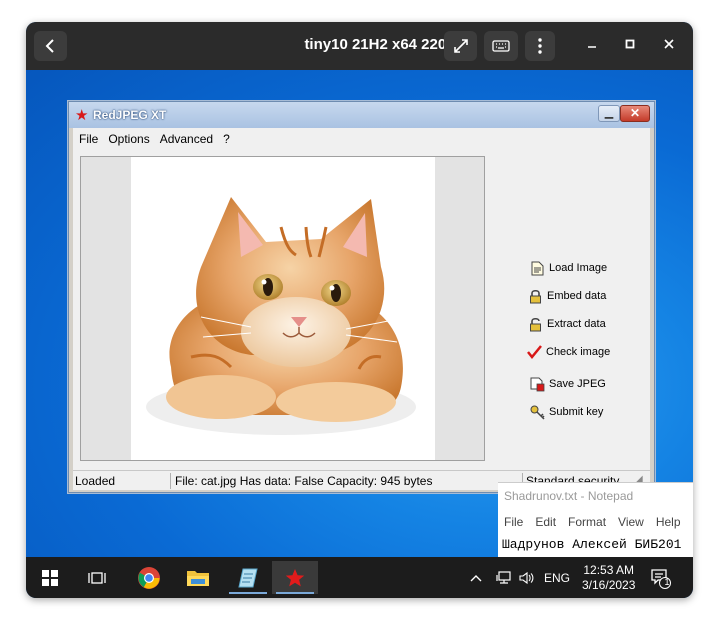 Image resolution: width=718 pixels, height=626 pixels. What do you see at coordinates (661, 577) in the screenshot?
I see `action-center-button: 1` at bounding box center [661, 577].